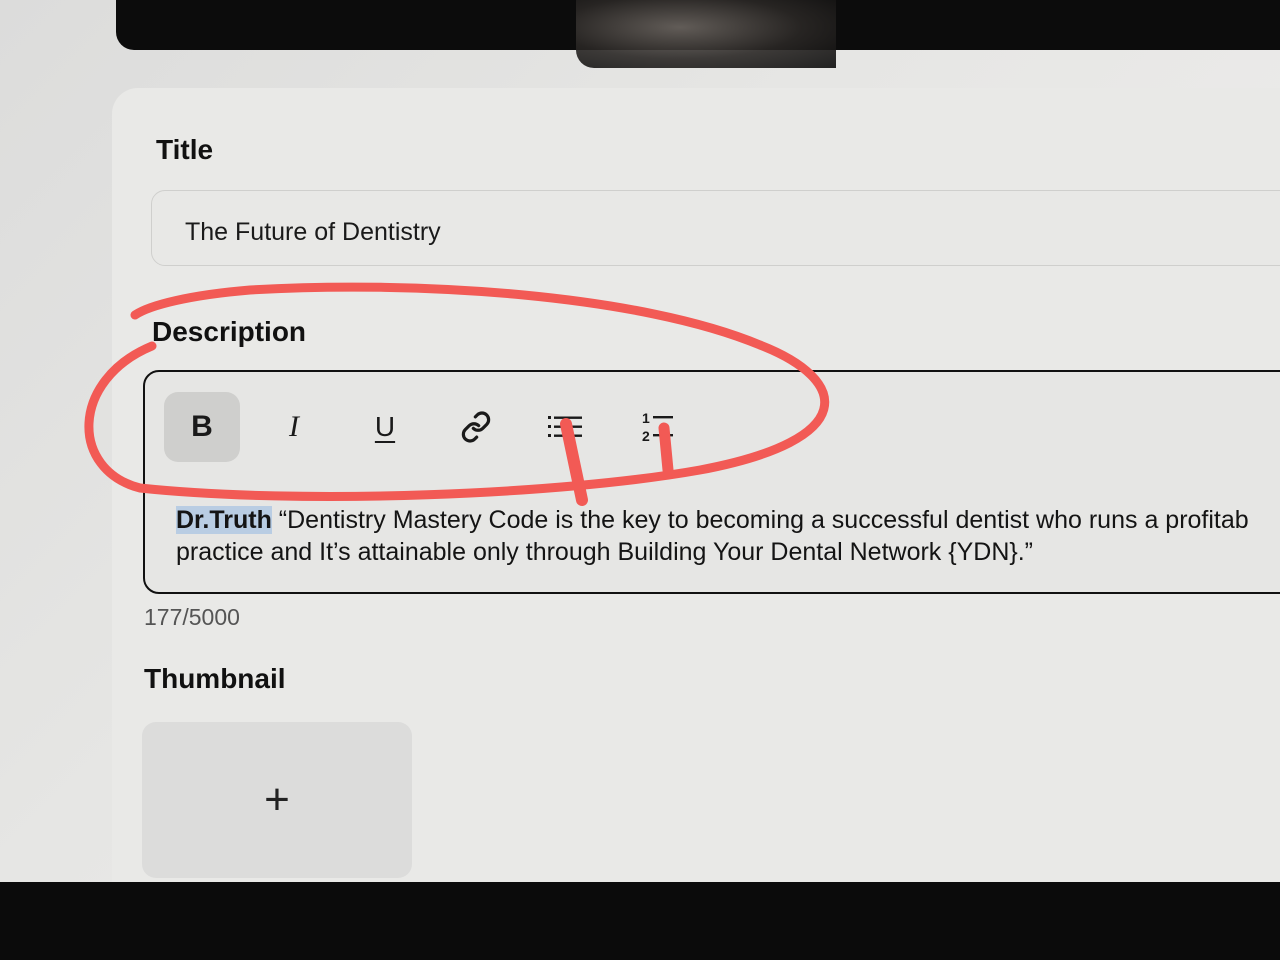 Image resolution: width=1280 pixels, height=960 pixels. Describe the element at coordinates (385, 427) in the screenshot. I see `underline-button: U` at that location.